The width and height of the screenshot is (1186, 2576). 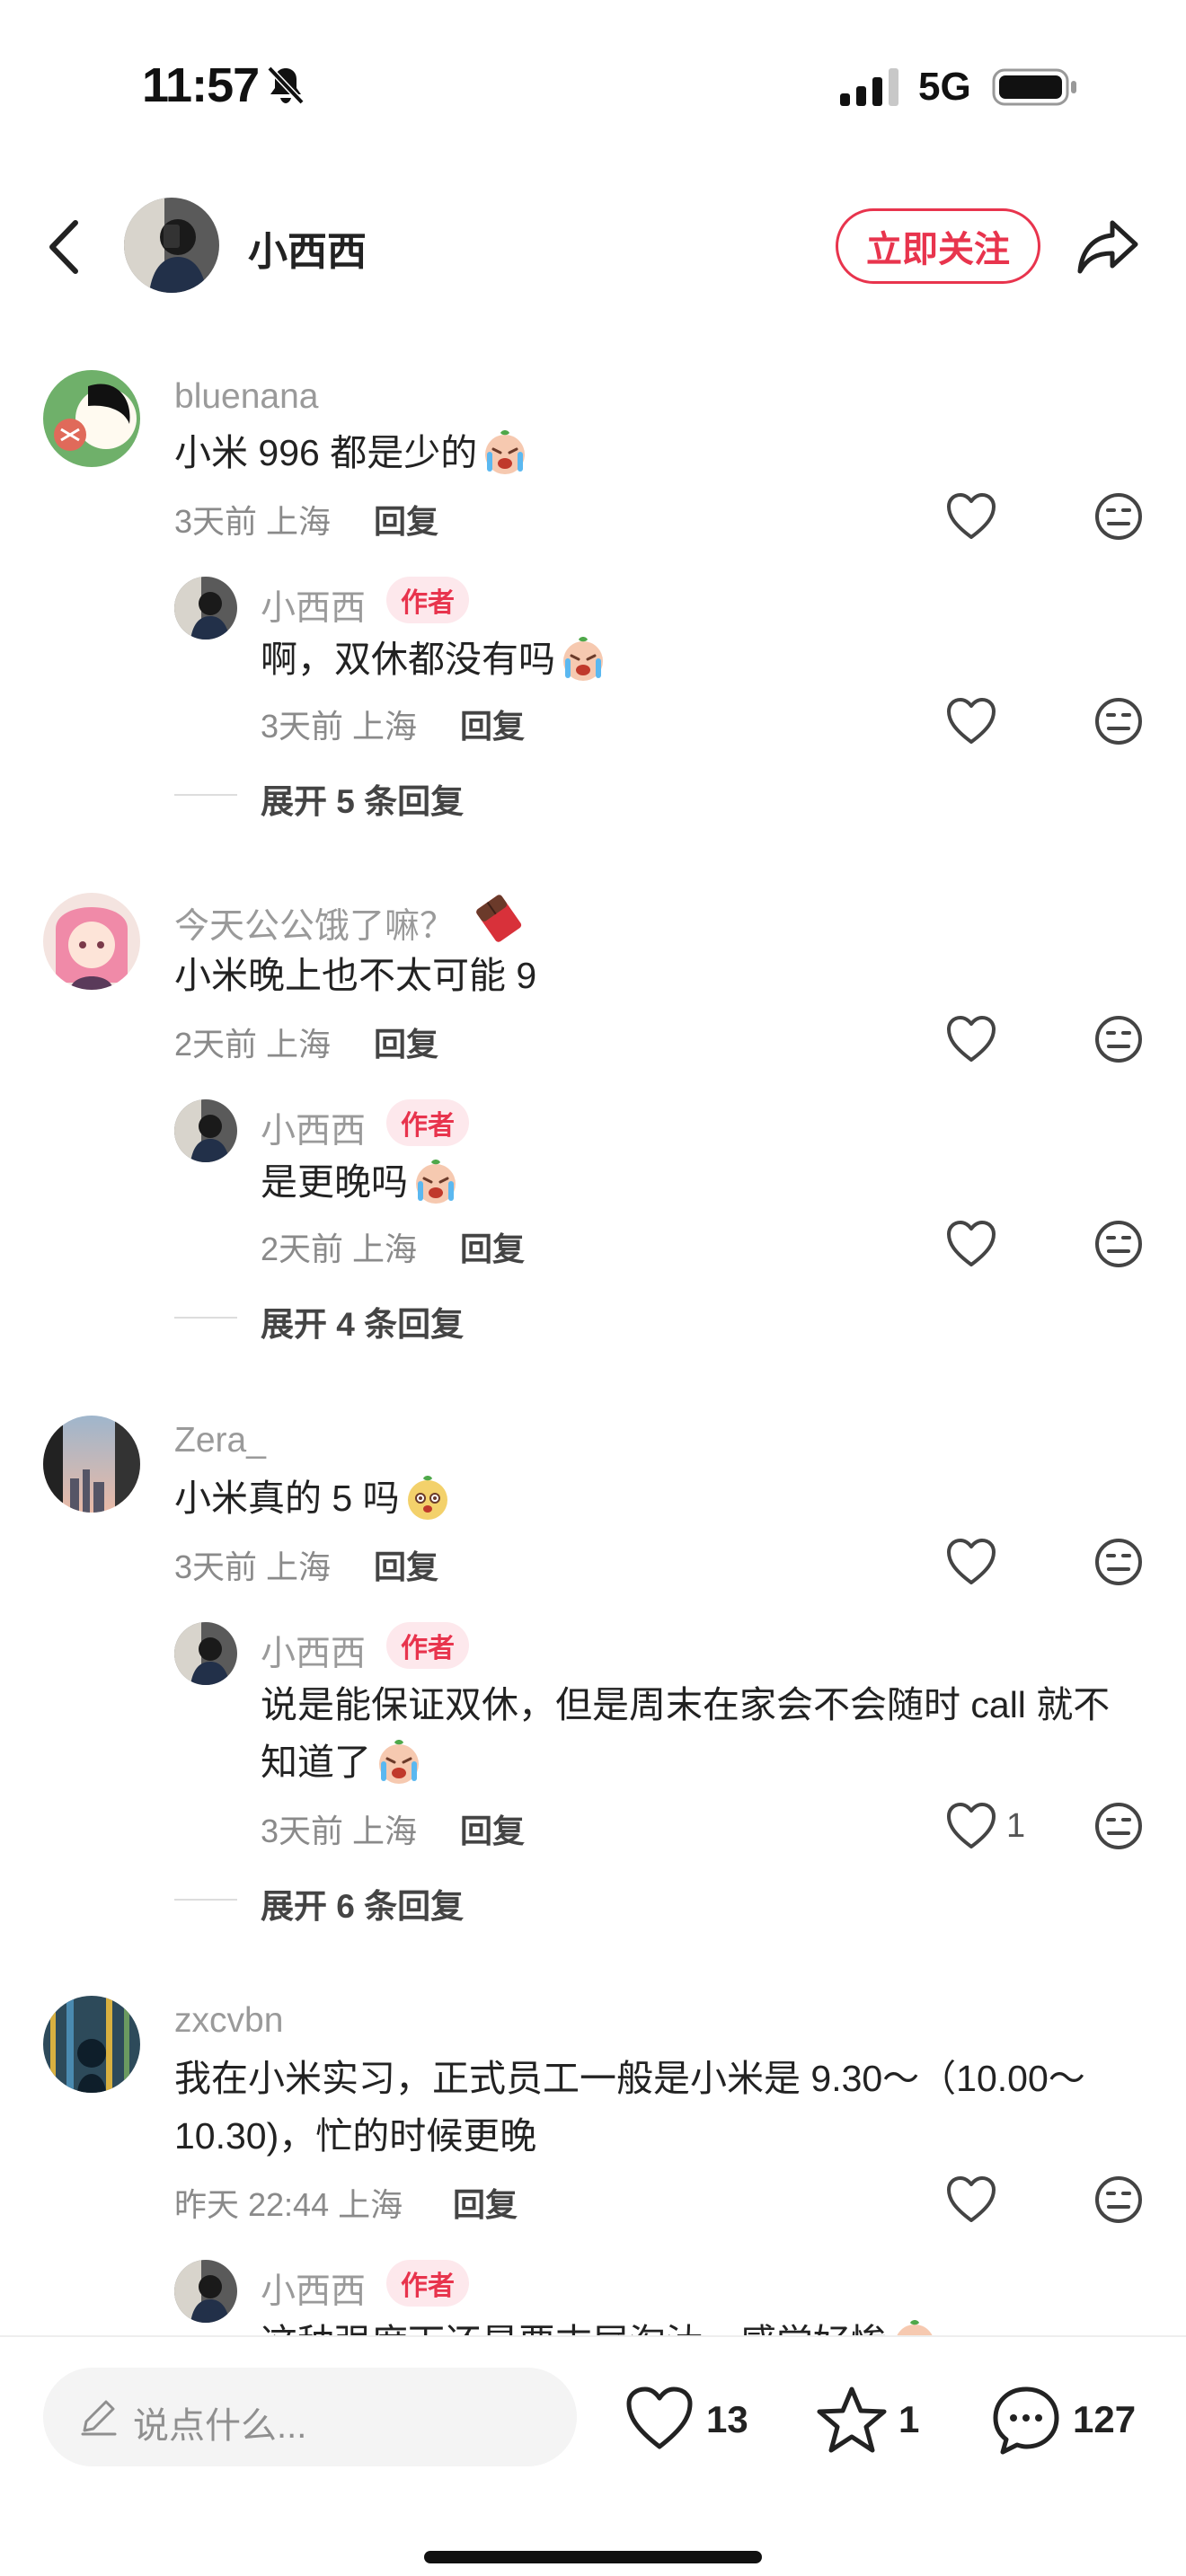 What do you see at coordinates (362, 1903) in the screenshot?
I see `expand-replies-button: 展开 6 条回复` at bounding box center [362, 1903].